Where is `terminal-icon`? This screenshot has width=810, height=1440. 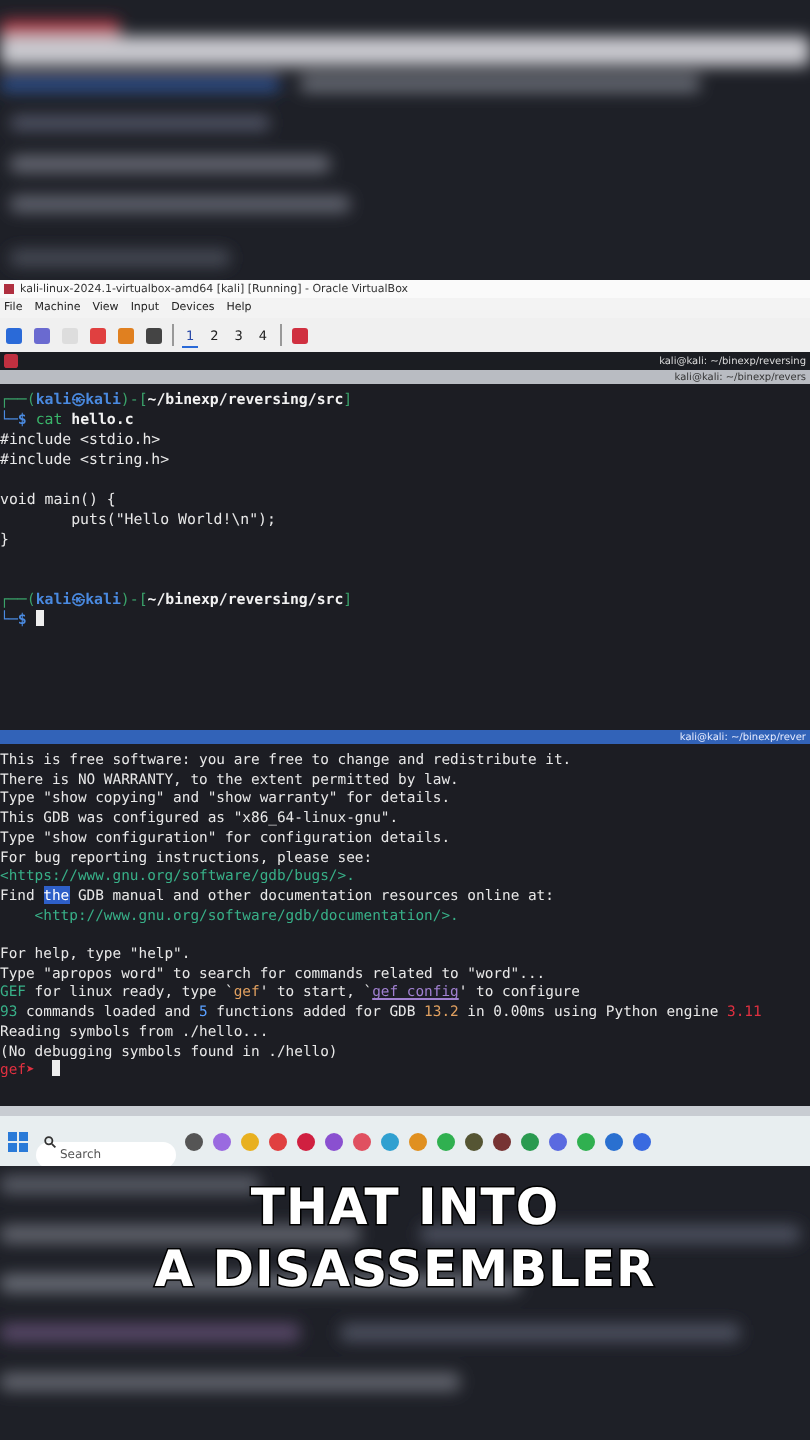 terminal-icon is located at coordinates (11, 361).